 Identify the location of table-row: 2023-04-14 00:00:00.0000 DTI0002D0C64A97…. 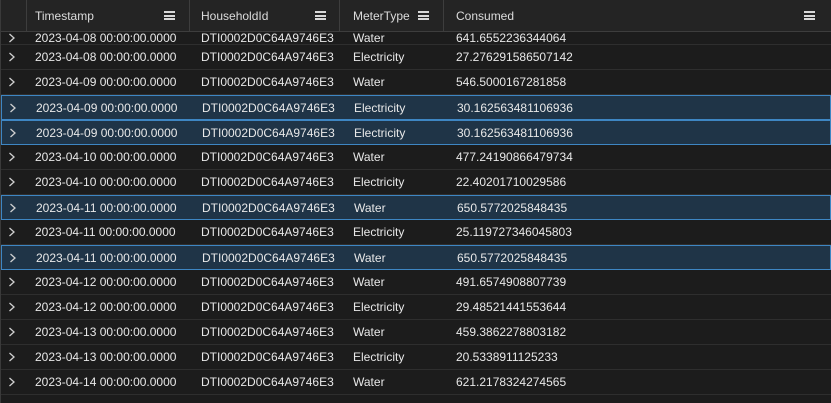
(416, 382).